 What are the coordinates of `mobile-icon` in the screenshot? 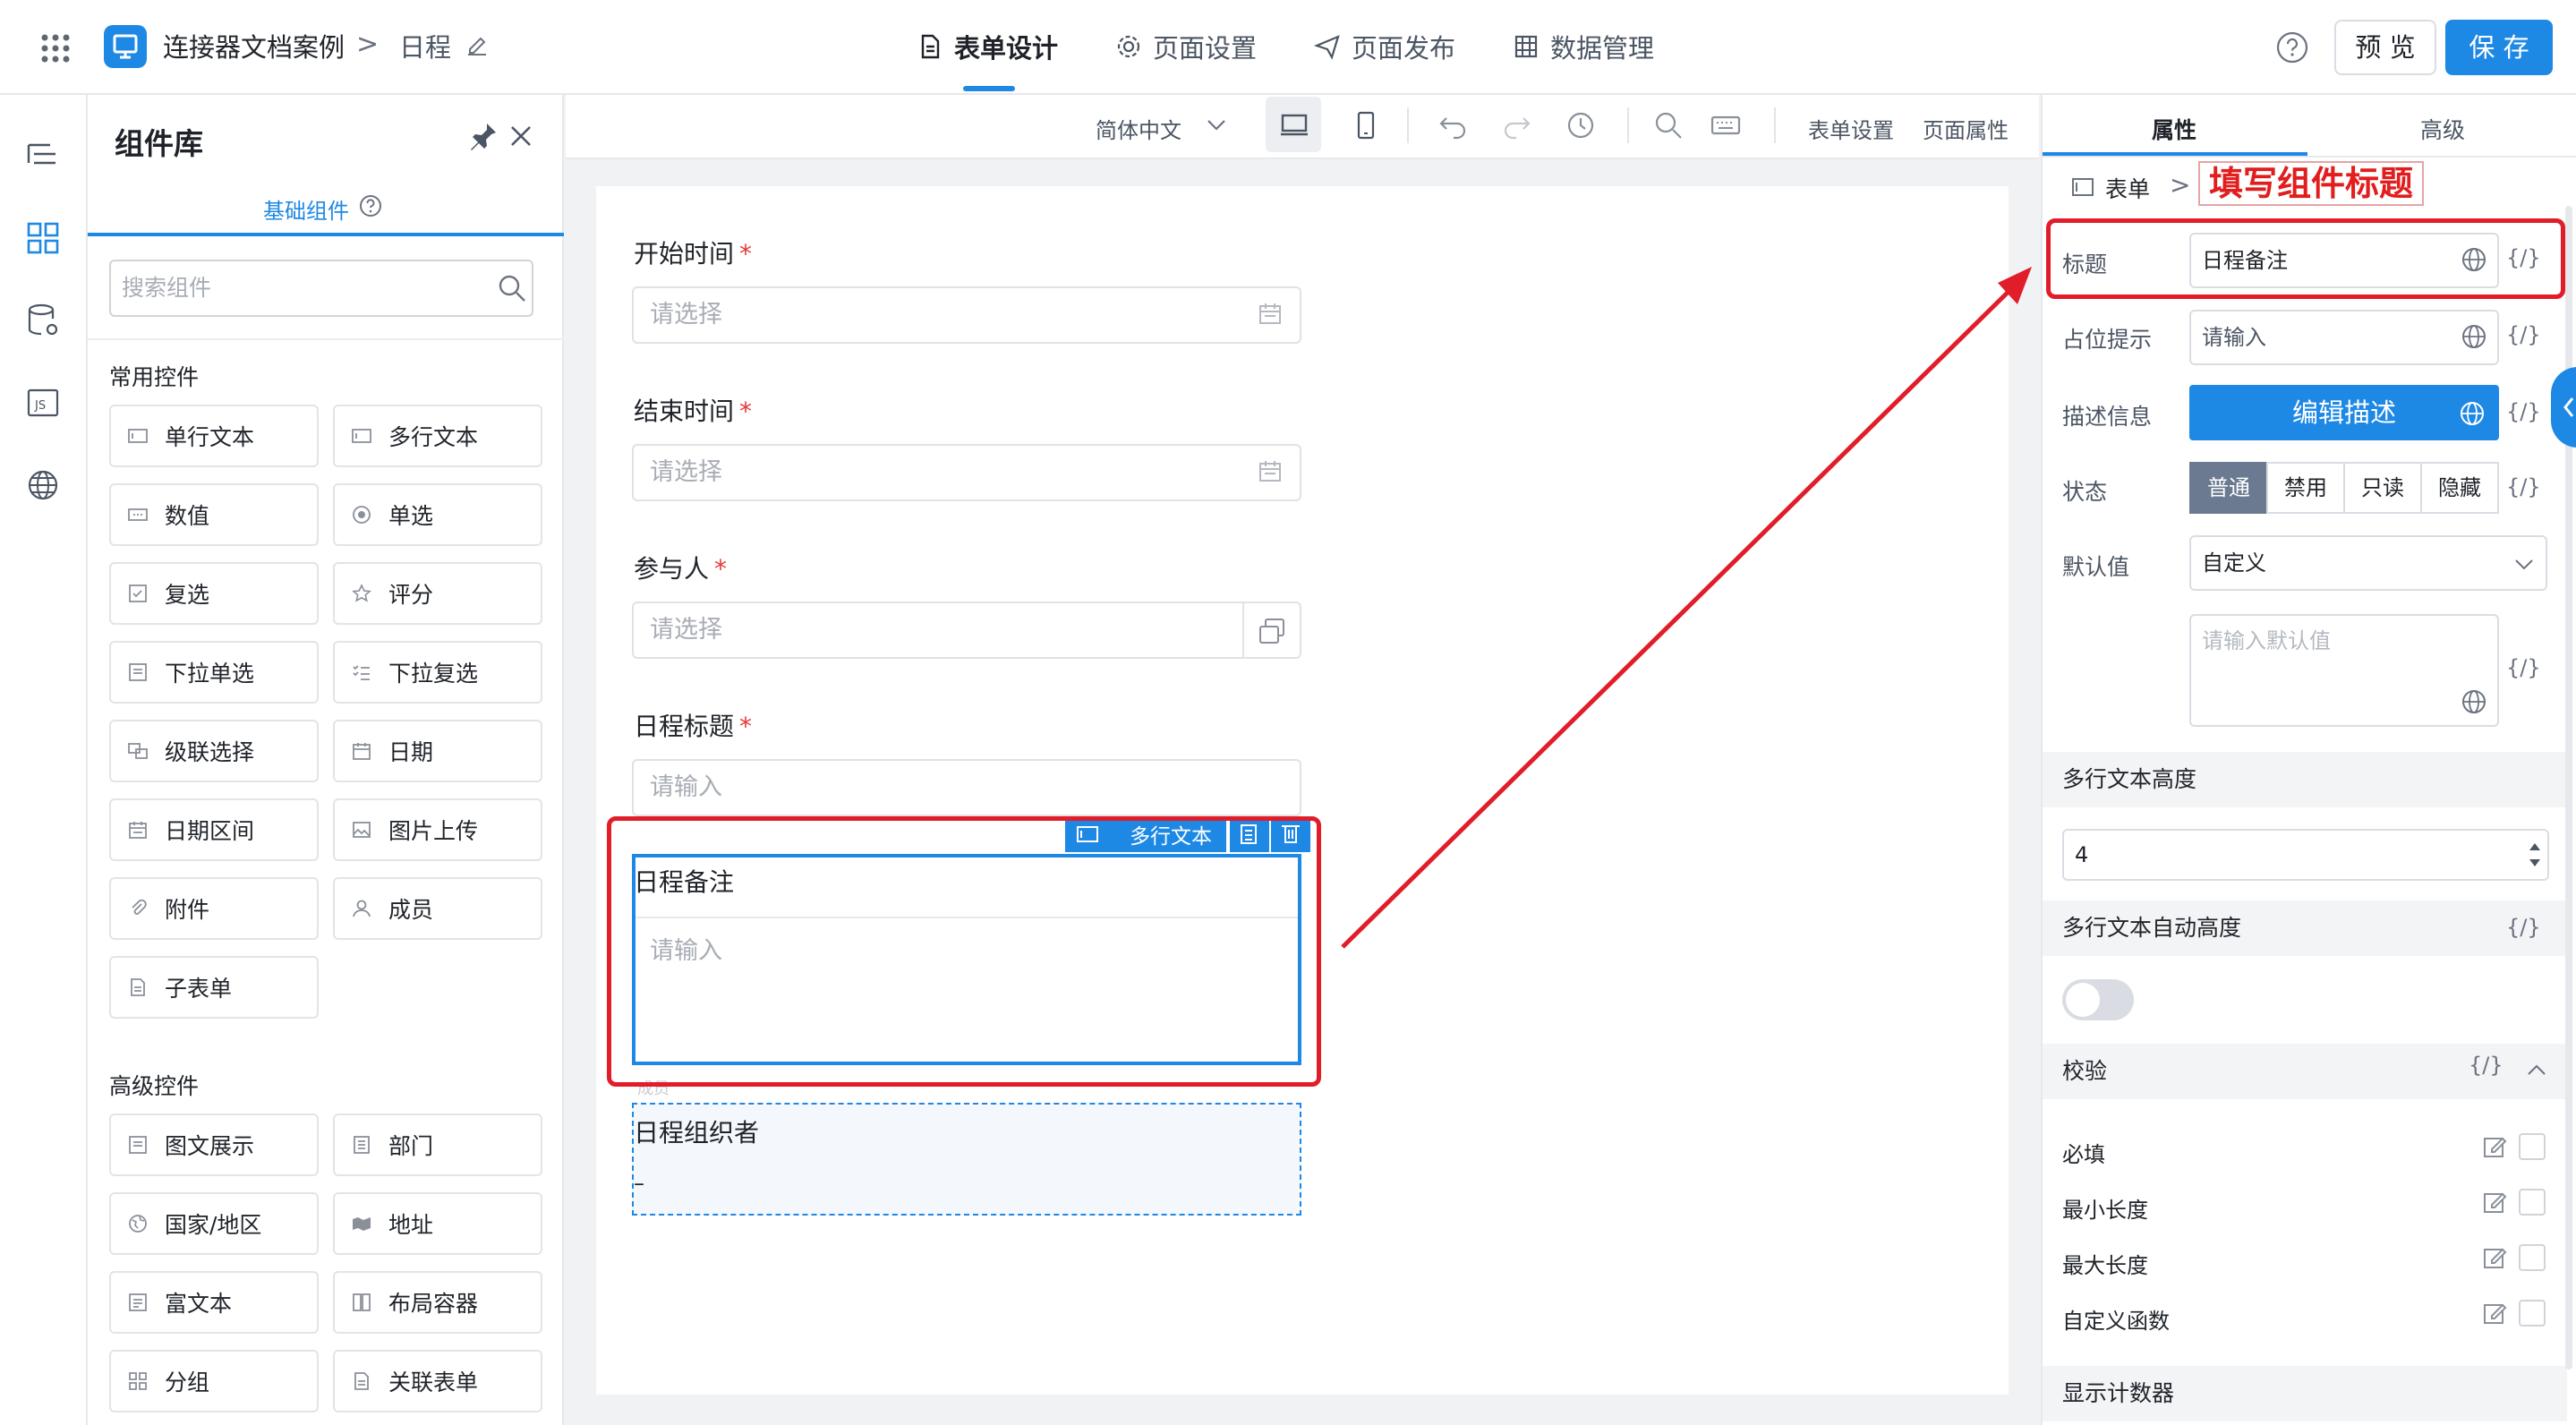 It's located at (1366, 125).